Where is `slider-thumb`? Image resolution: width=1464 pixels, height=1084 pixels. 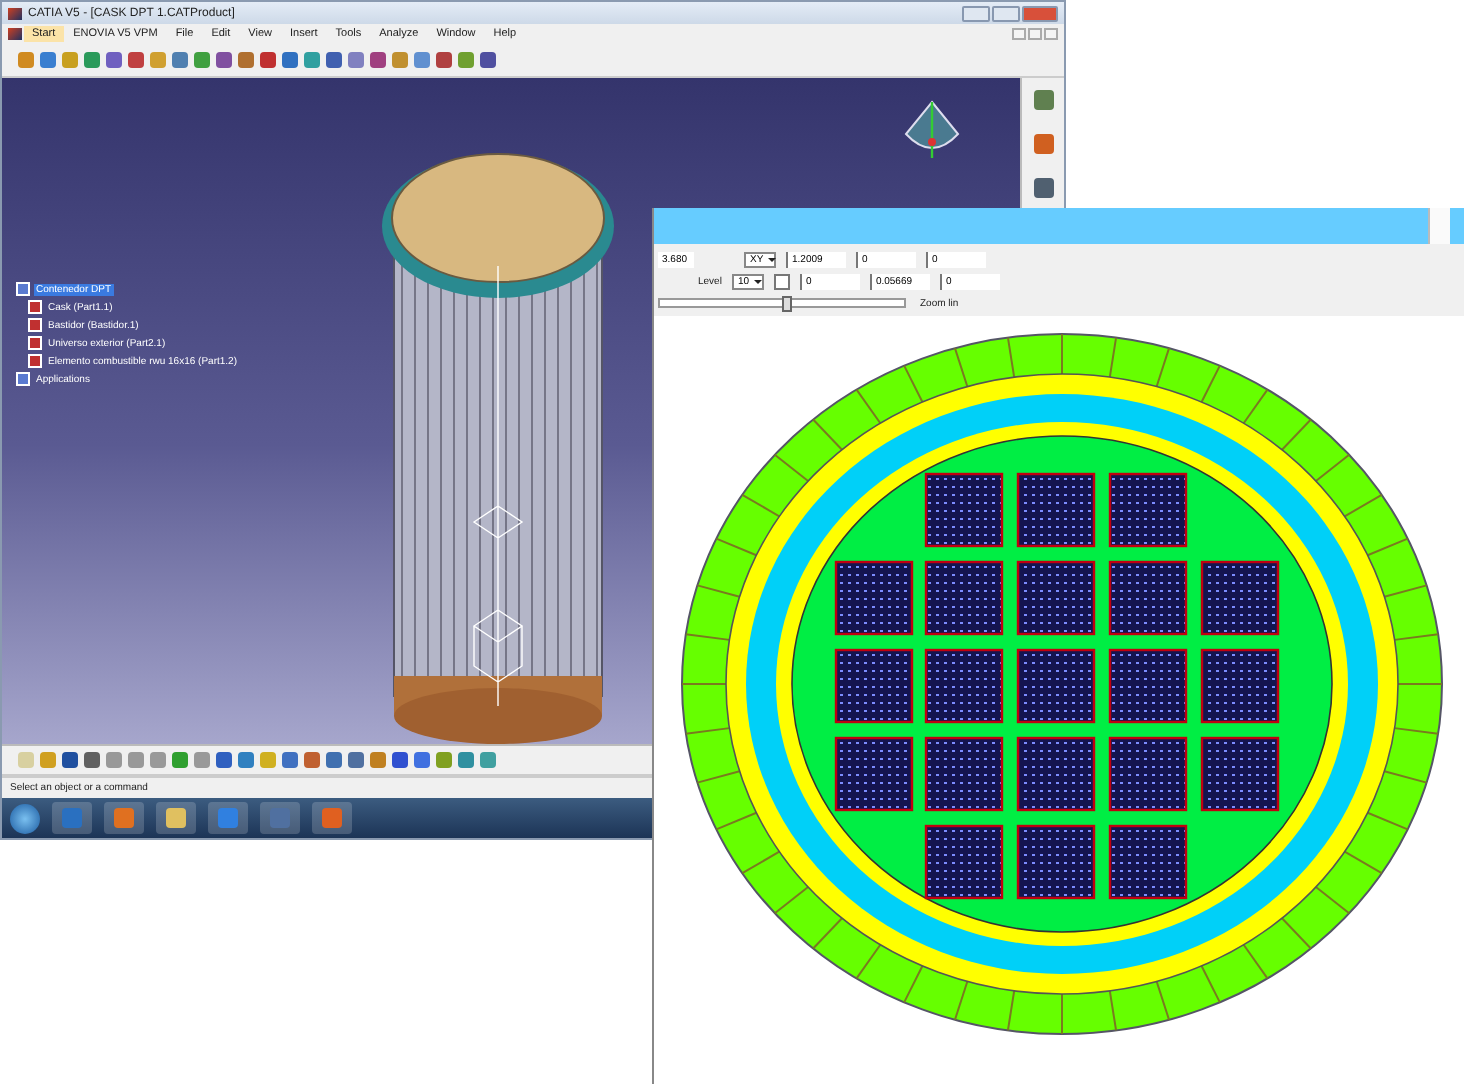
slider-thumb is located at coordinates (787, 304).